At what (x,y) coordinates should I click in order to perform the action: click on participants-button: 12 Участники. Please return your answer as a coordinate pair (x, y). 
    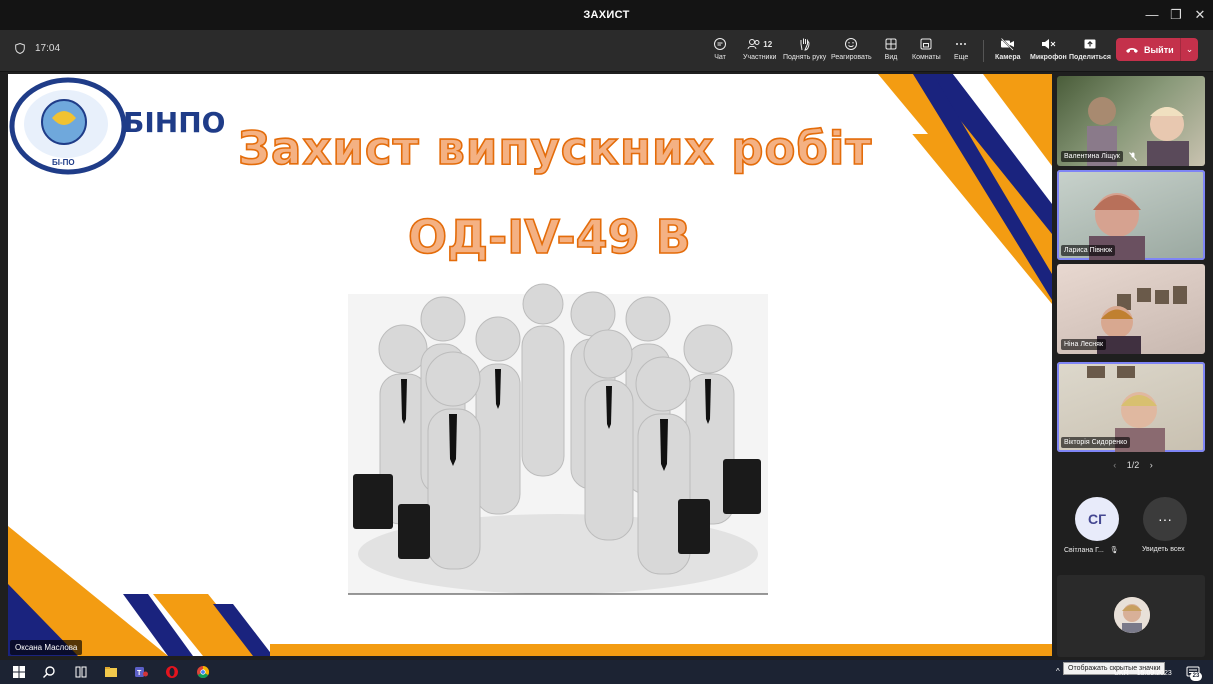
    Looking at the image, I should click on (759, 48).